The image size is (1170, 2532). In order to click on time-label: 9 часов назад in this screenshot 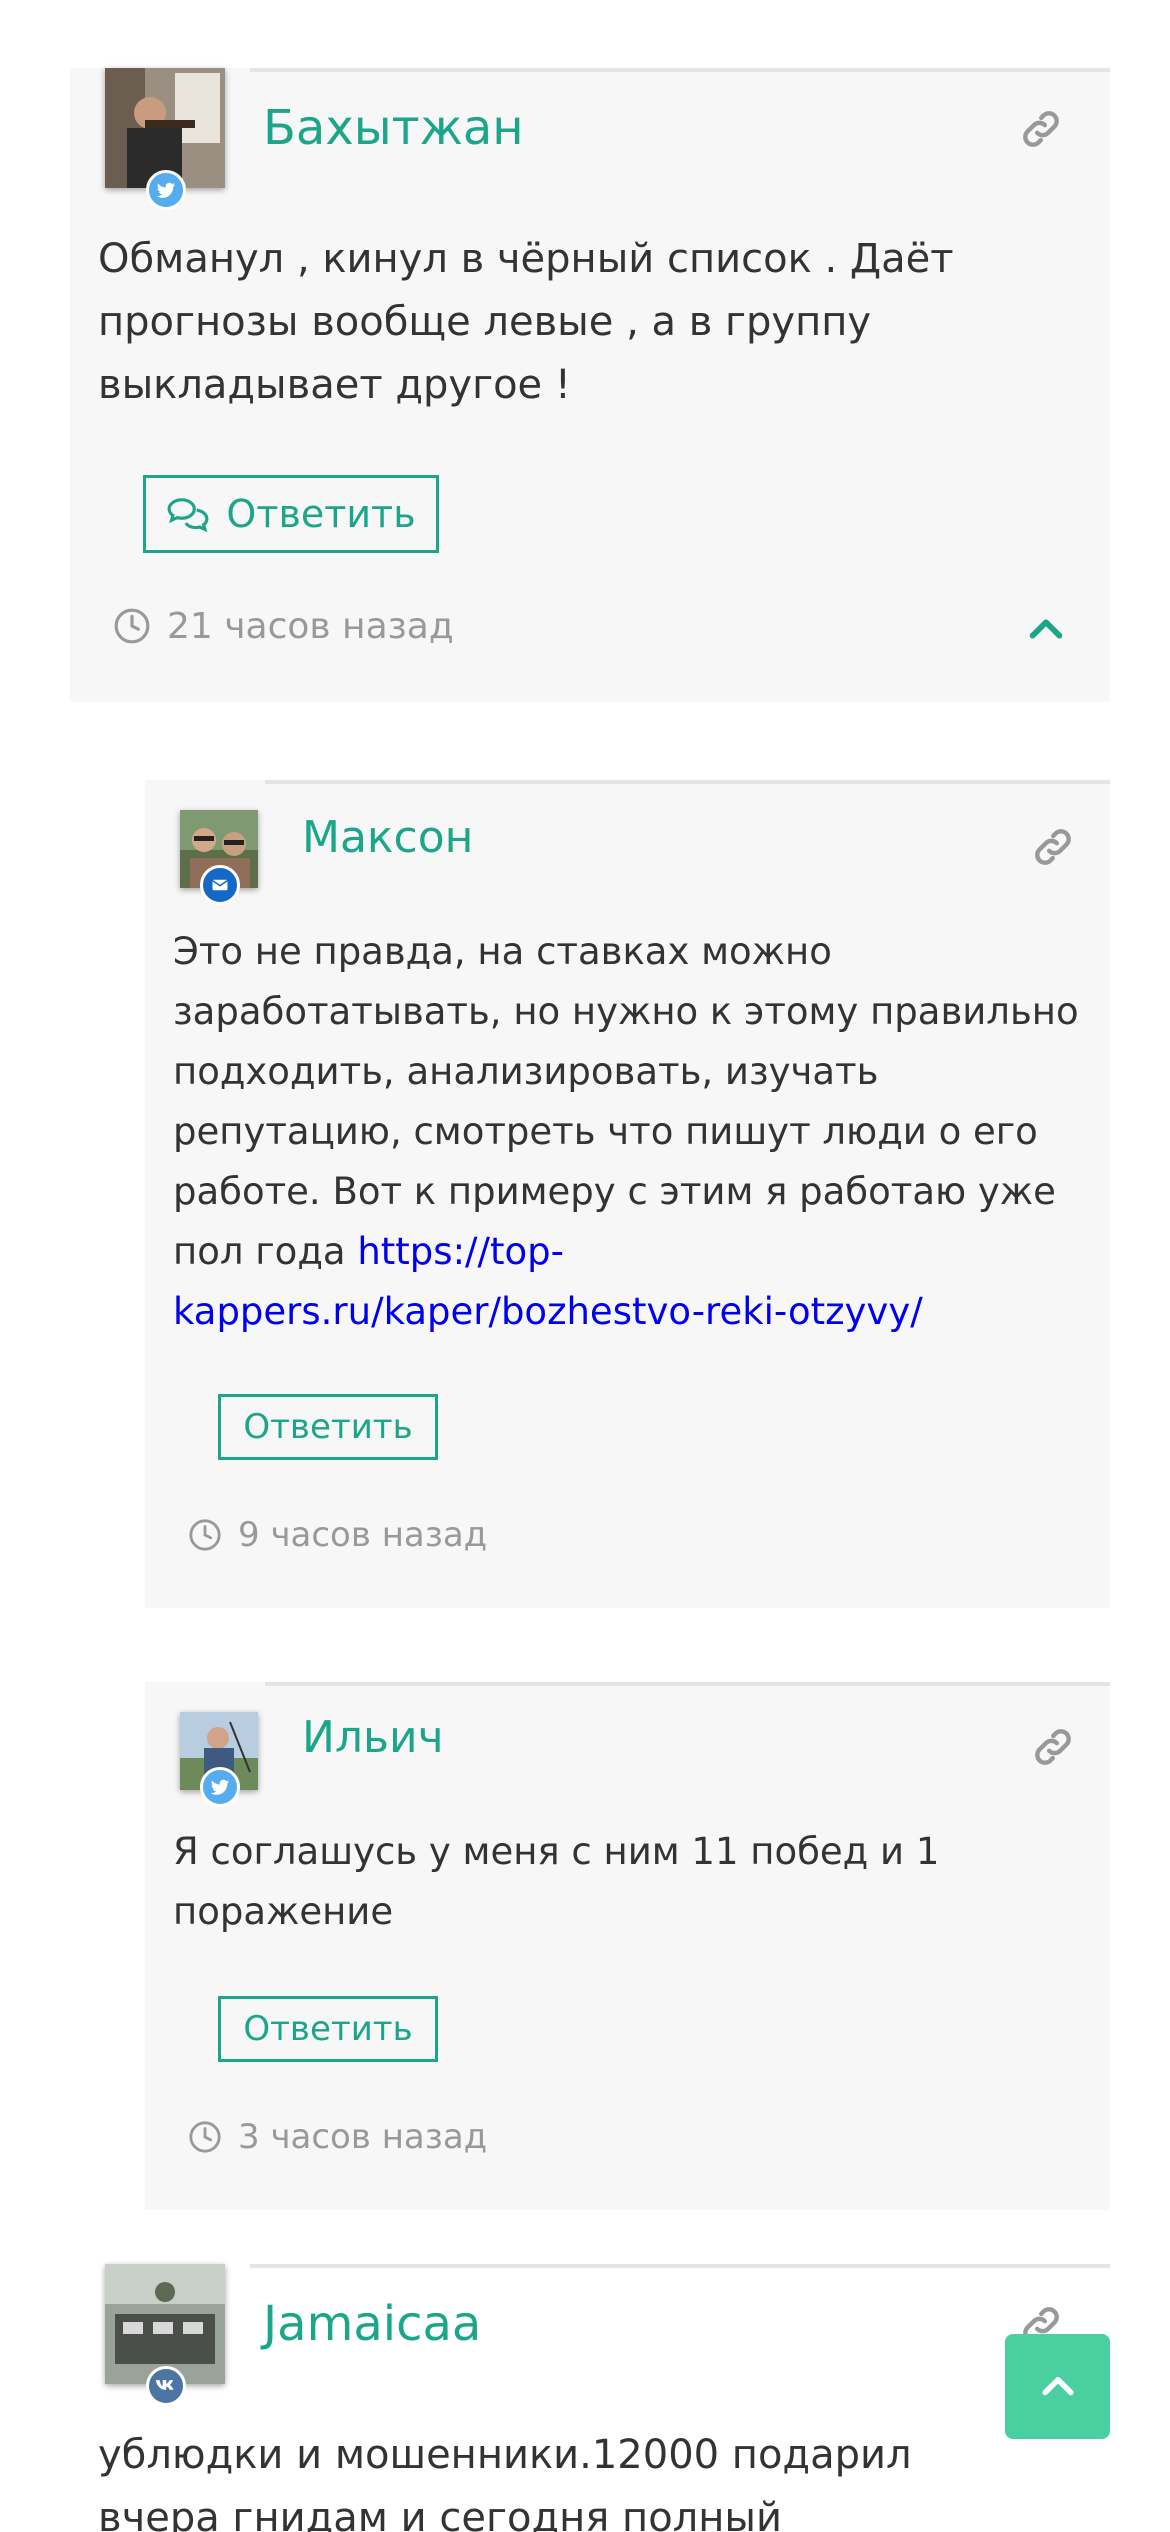, I will do `click(363, 1535)`.